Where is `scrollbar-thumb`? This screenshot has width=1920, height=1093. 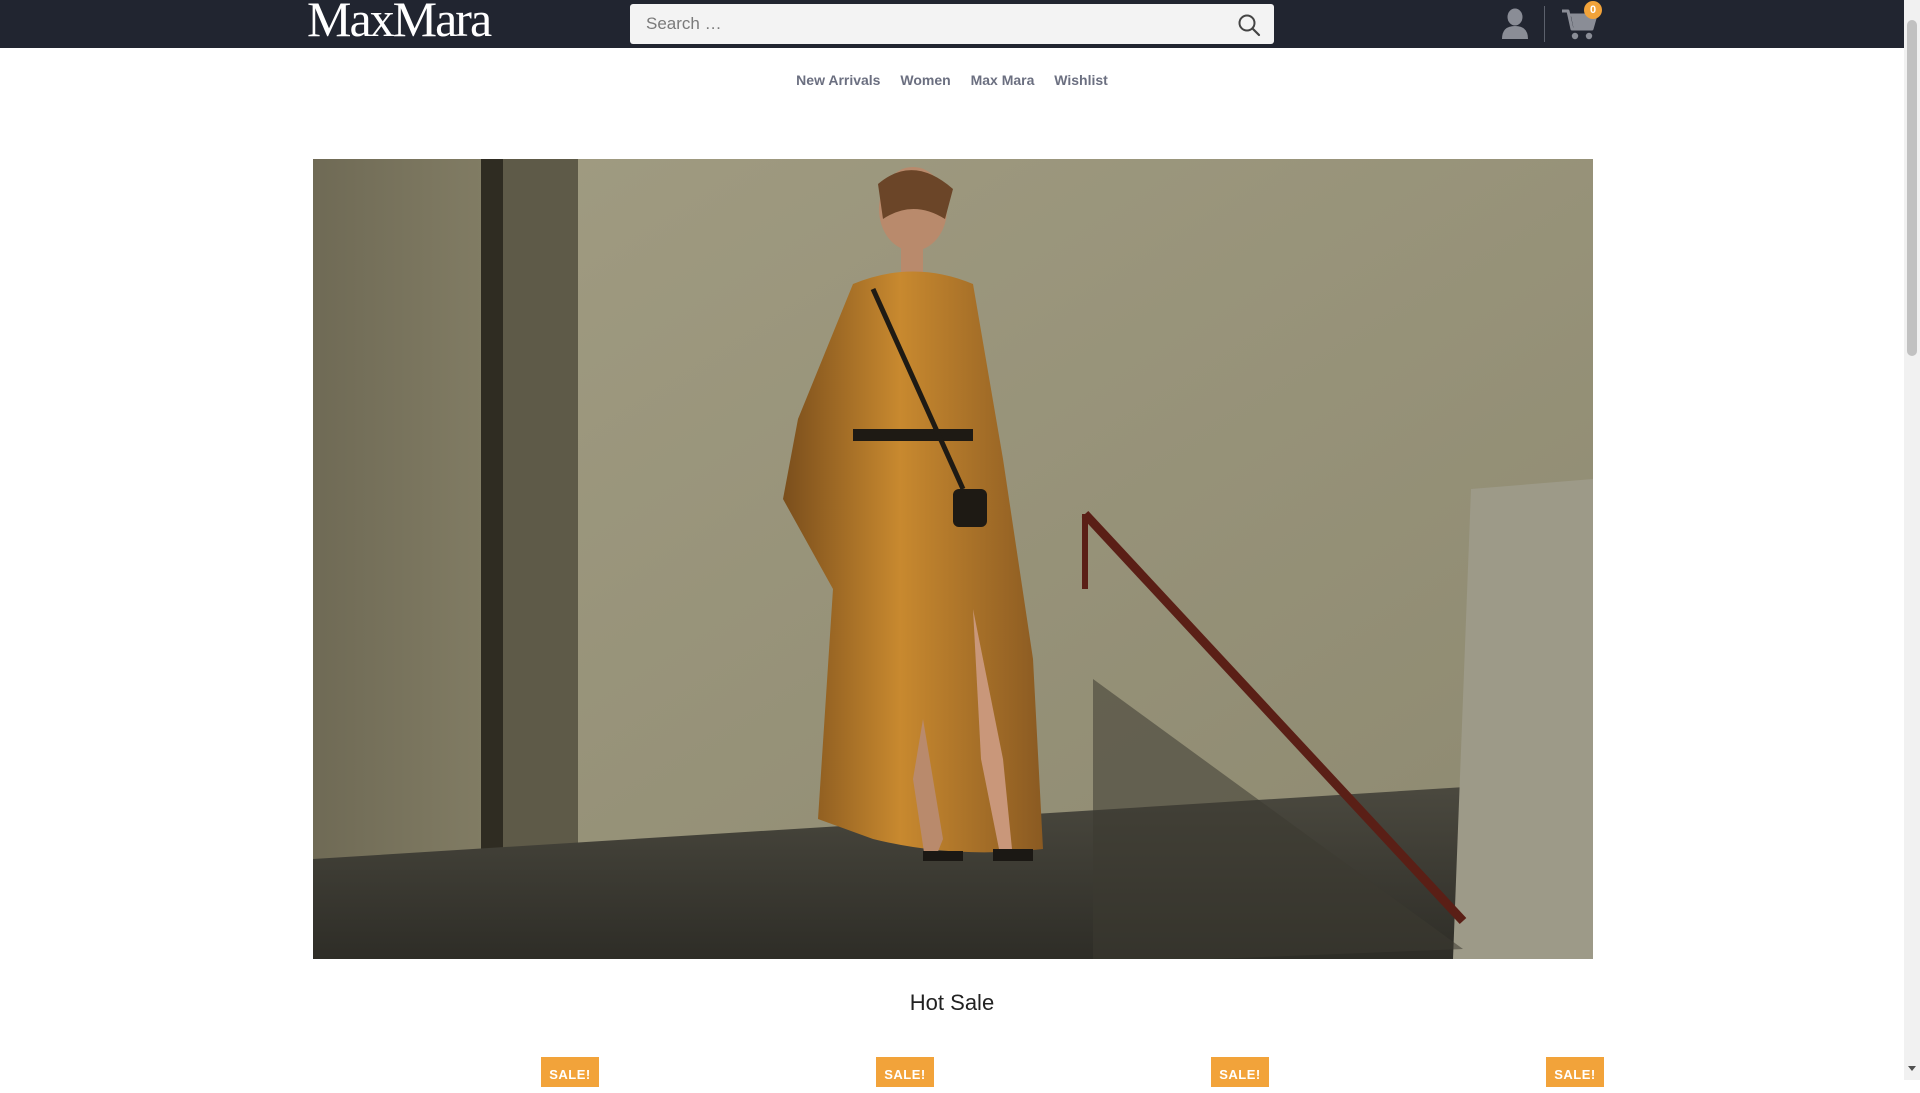 scrollbar-thumb is located at coordinates (1912, 188).